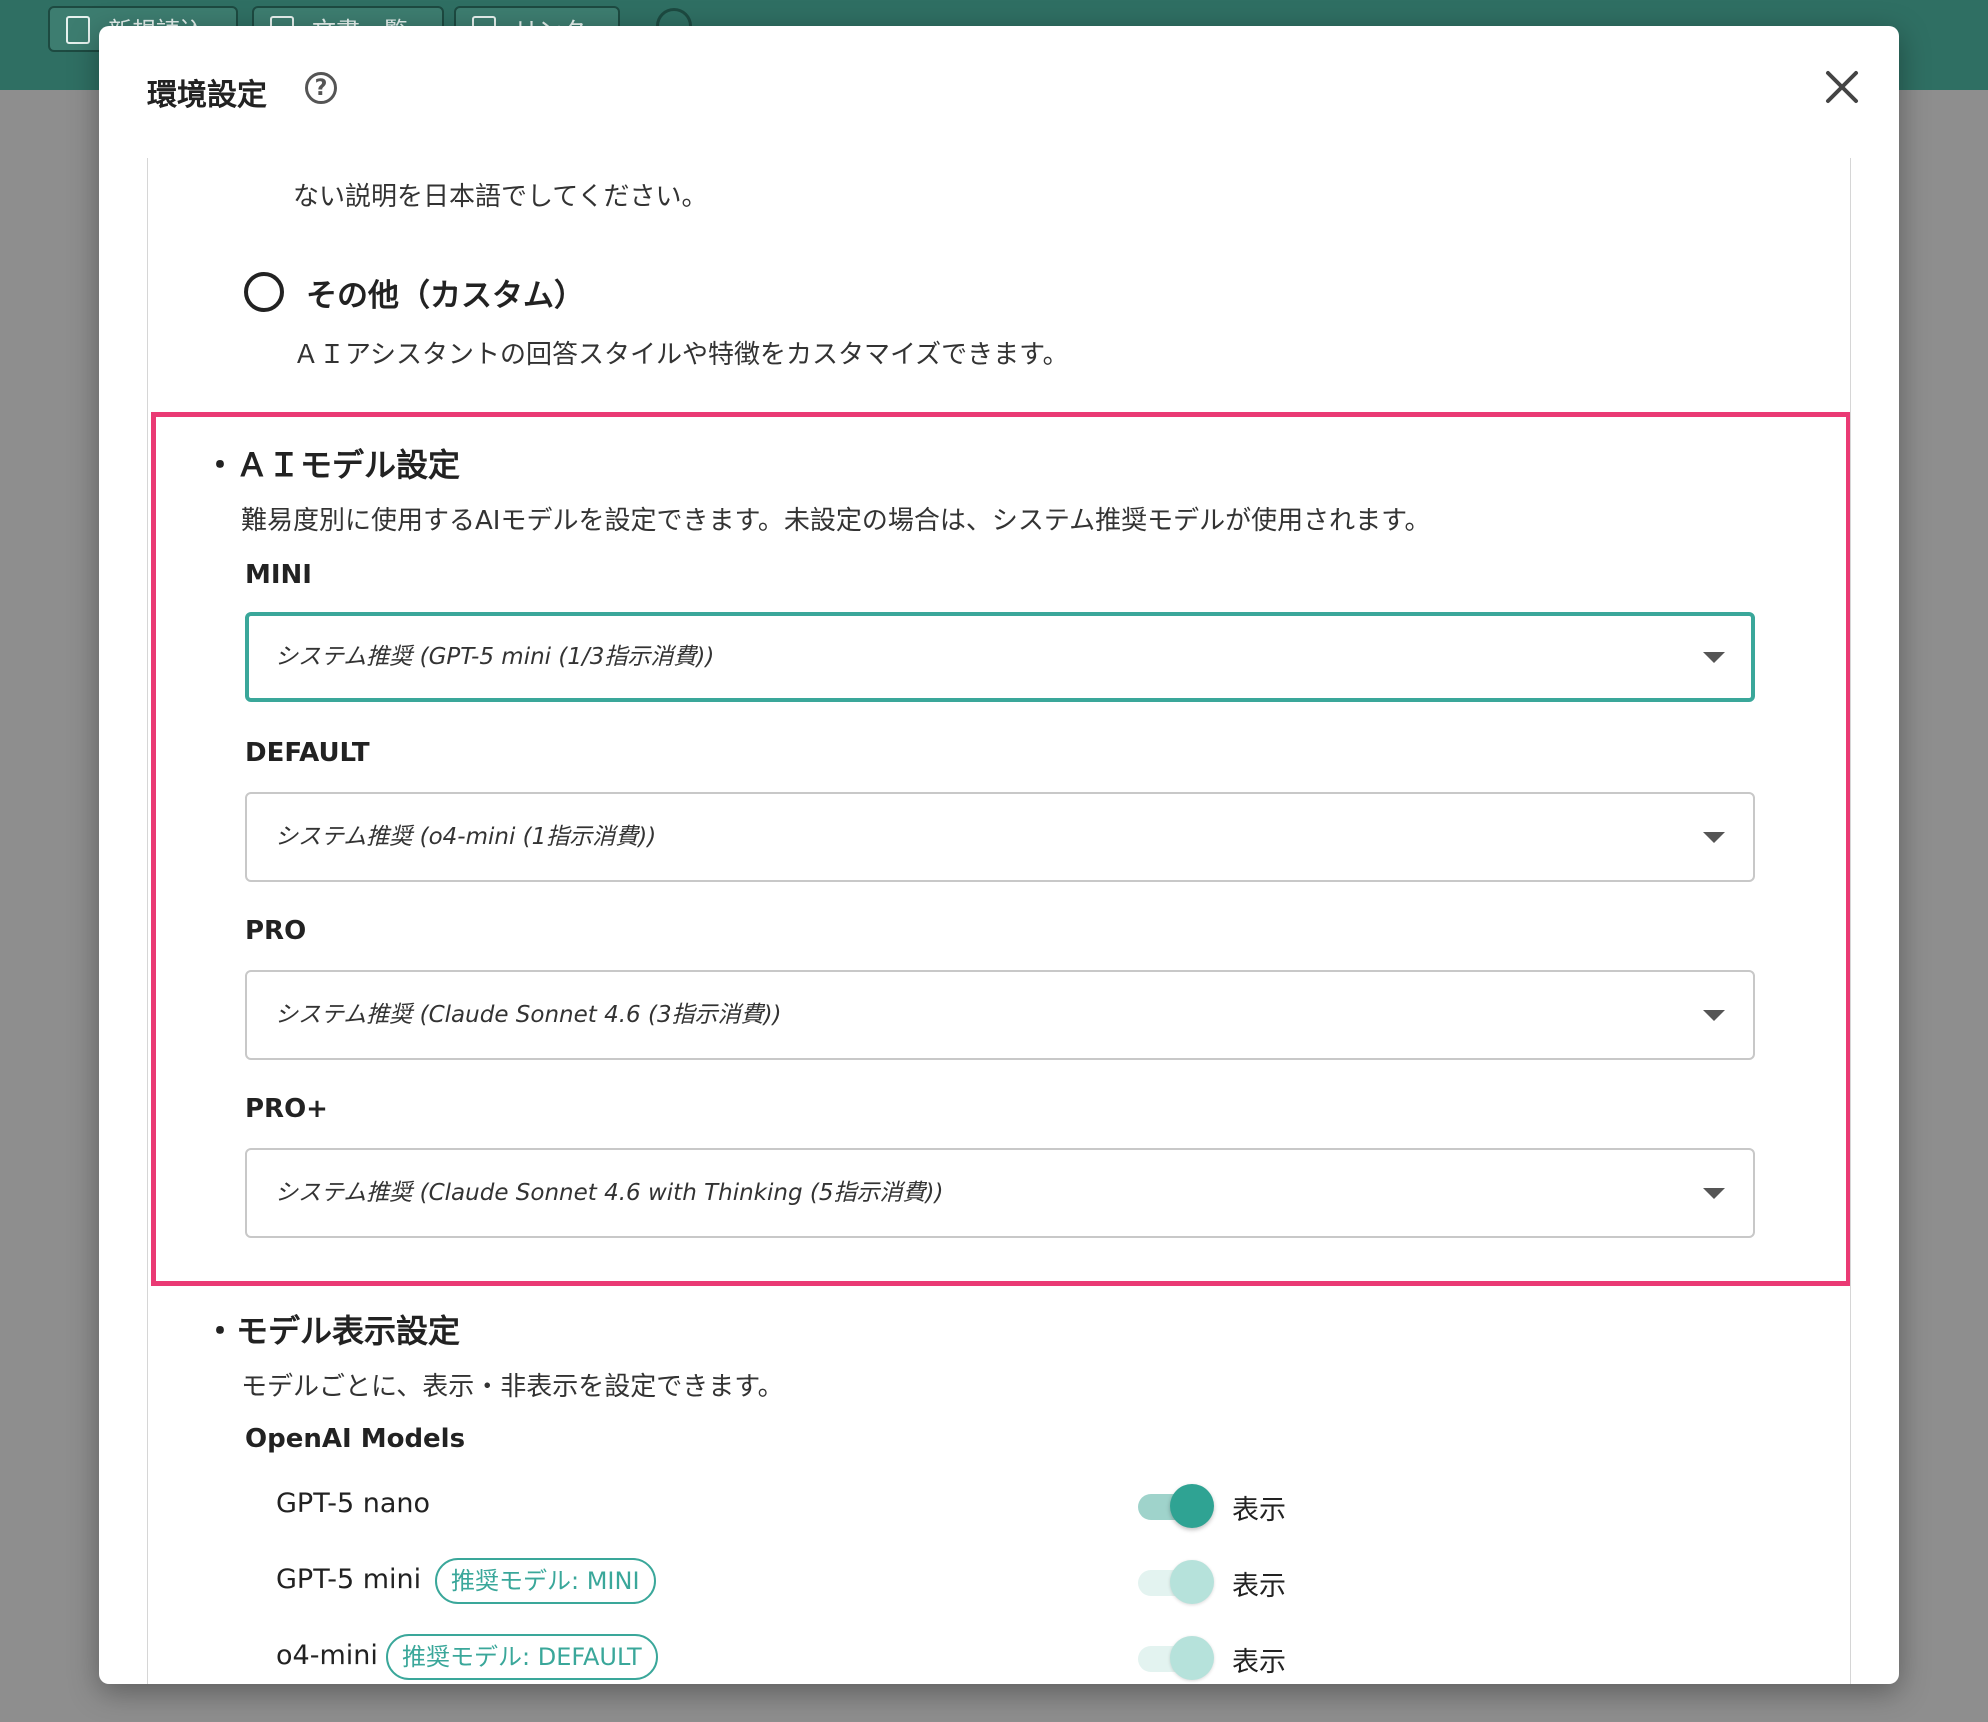 This screenshot has width=1988, height=1722. I want to click on pro-label: PRO, so click(276, 931).